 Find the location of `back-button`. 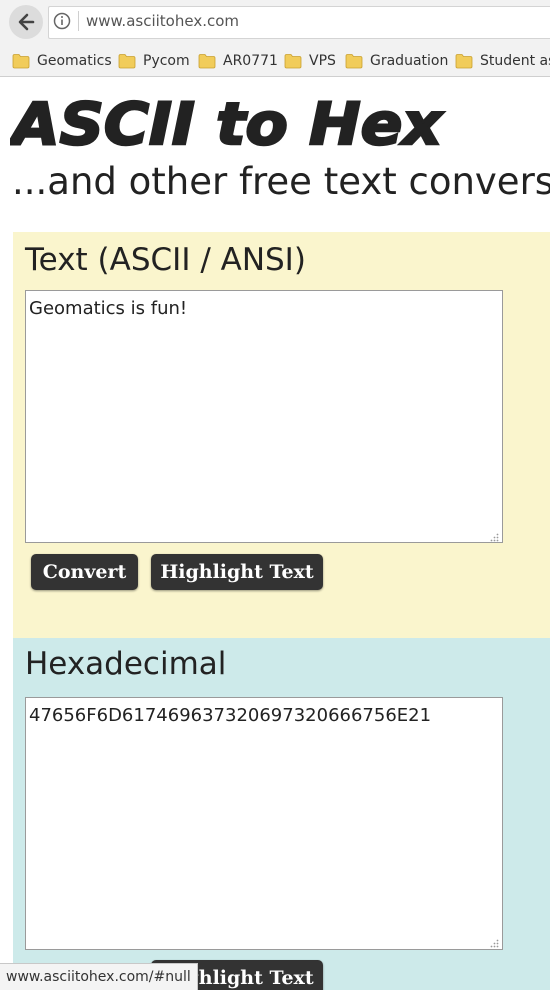

back-button is located at coordinates (26, 22).